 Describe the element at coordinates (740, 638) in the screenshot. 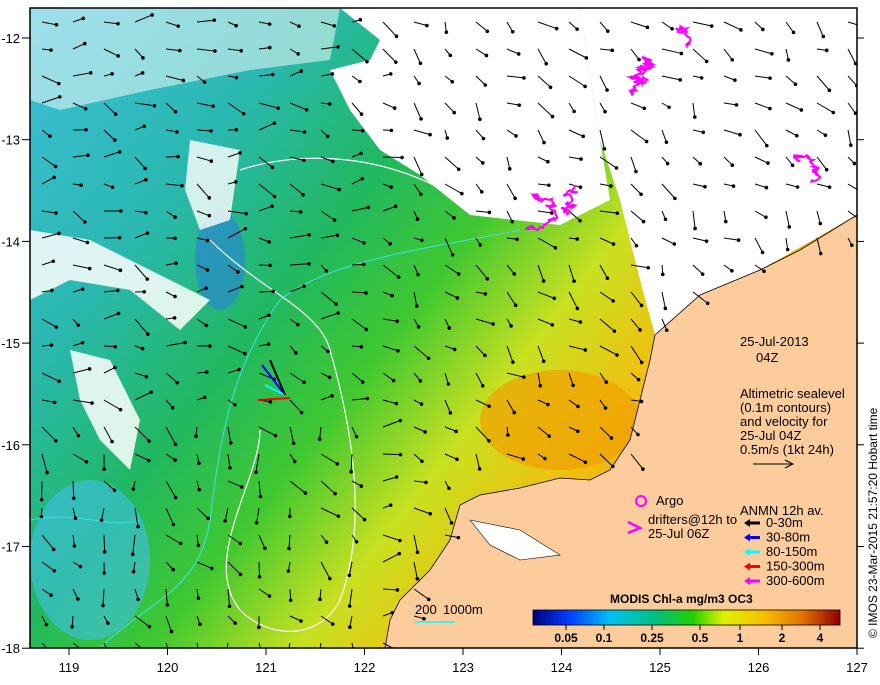

I see `colorbar-tick-label: 1` at that location.